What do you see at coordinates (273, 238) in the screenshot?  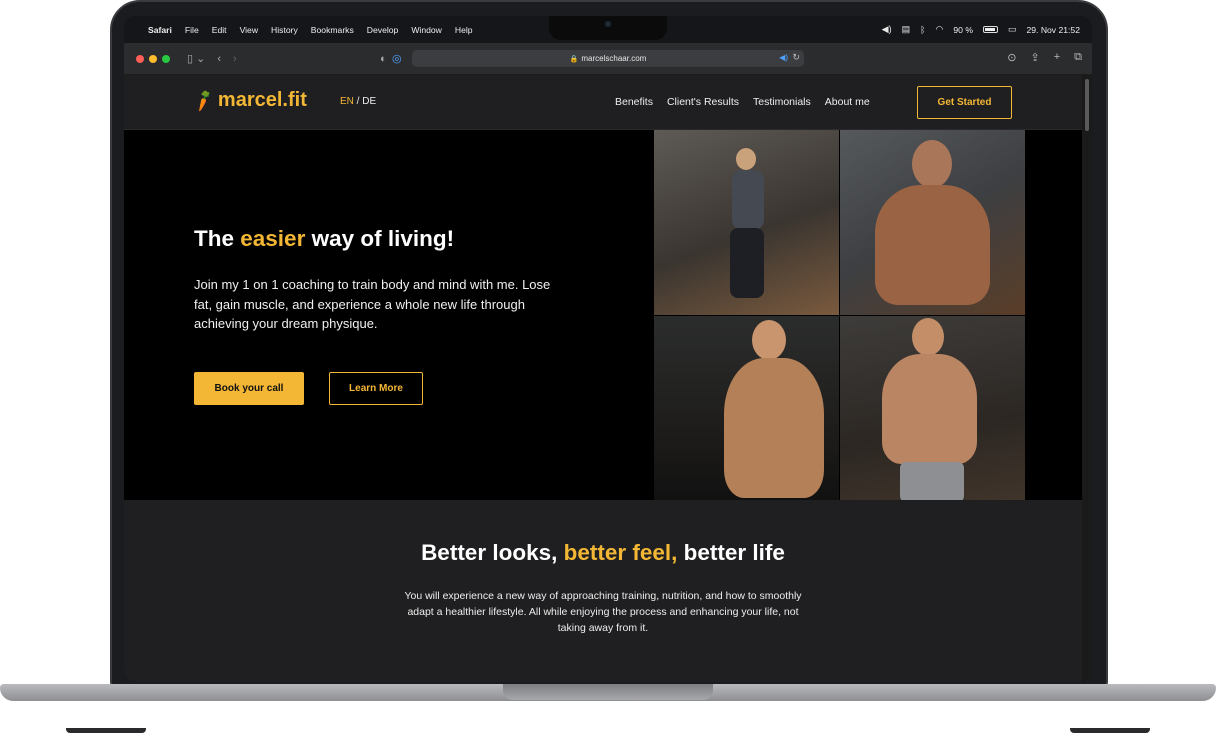 I see `hero-title-highlight: easier` at bounding box center [273, 238].